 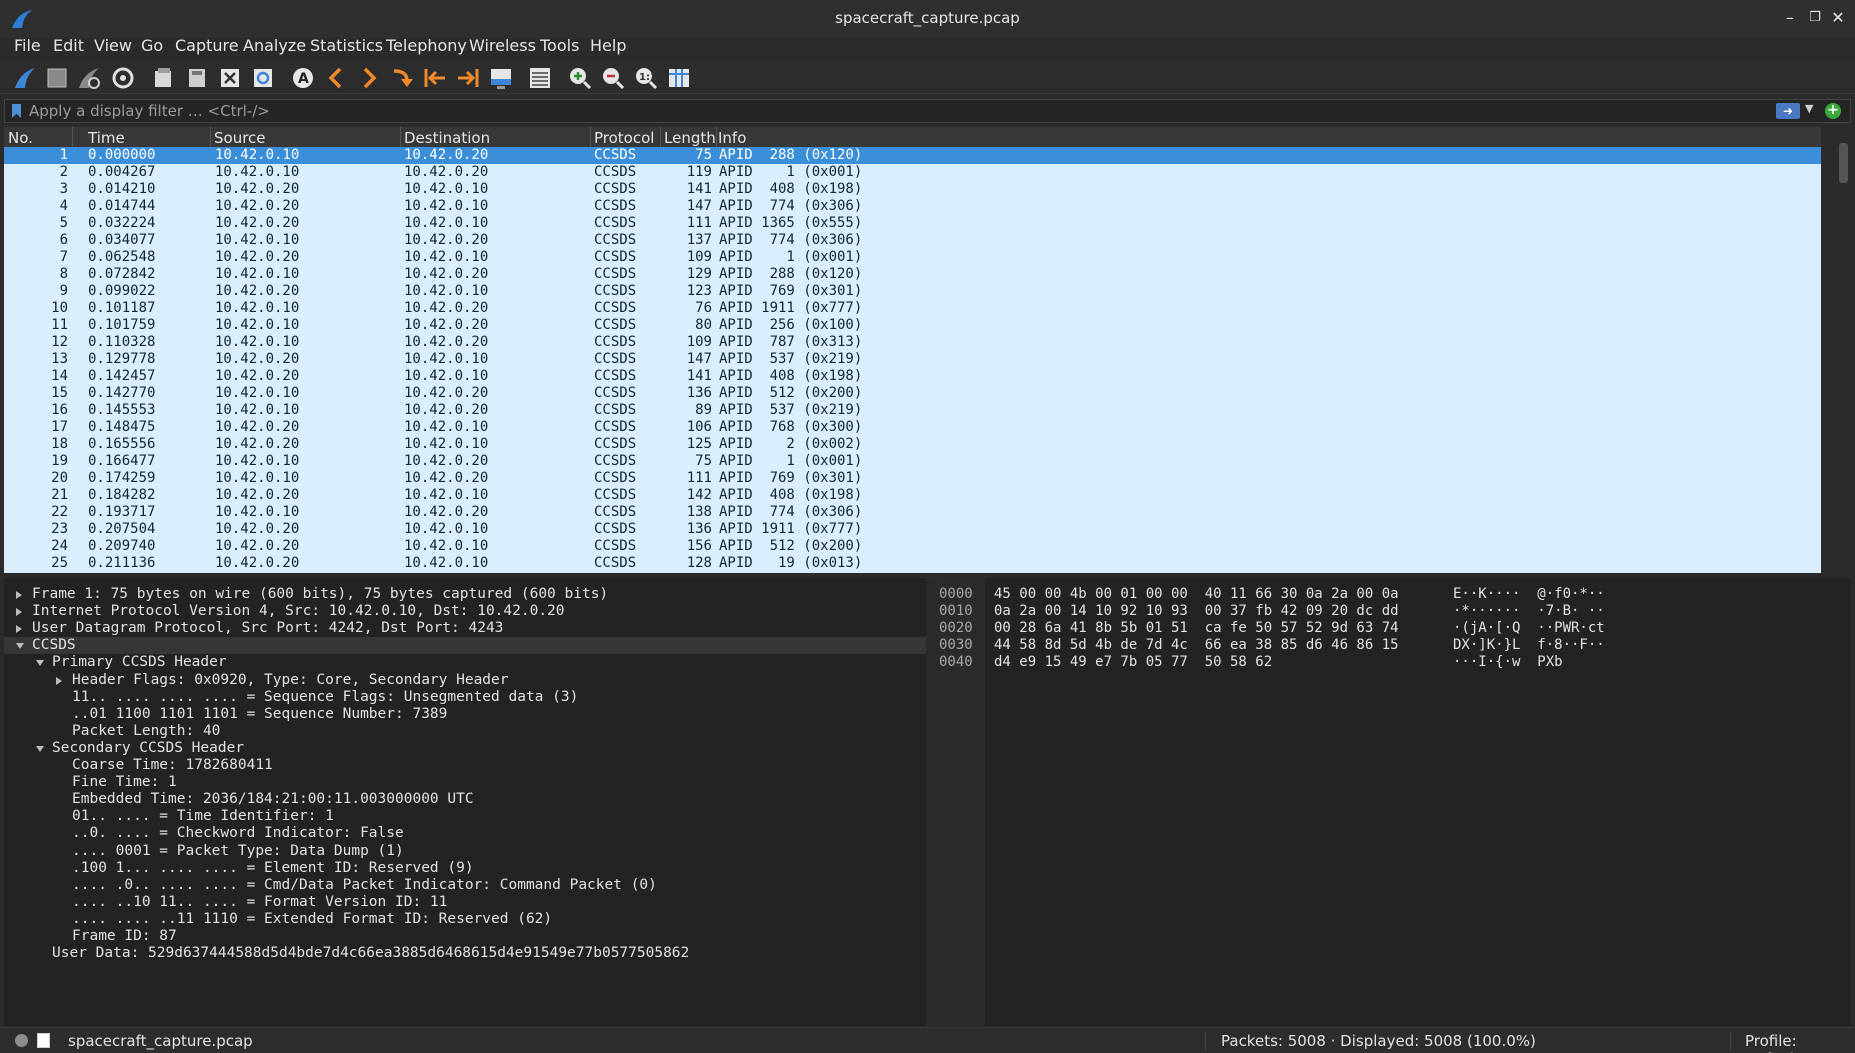 I want to click on hex-bytes: d4 e9 15 49 e7 7b 05 77 50 58 62, so click(x=1133, y=662).